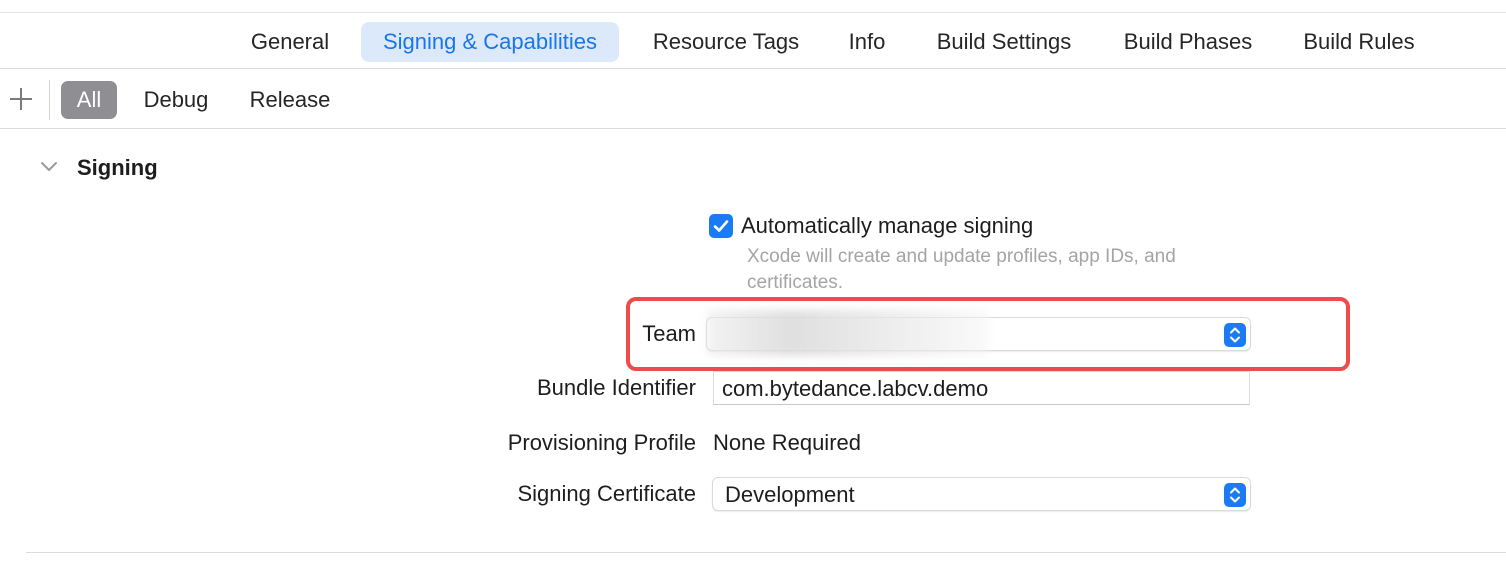 The image size is (1506, 566). I want to click on toolbar-separator, so click(49, 100).